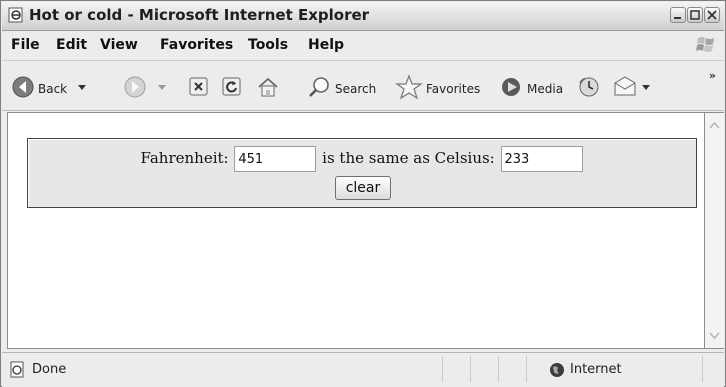  I want to click on scroll-up-arrow-icon, so click(714, 125).